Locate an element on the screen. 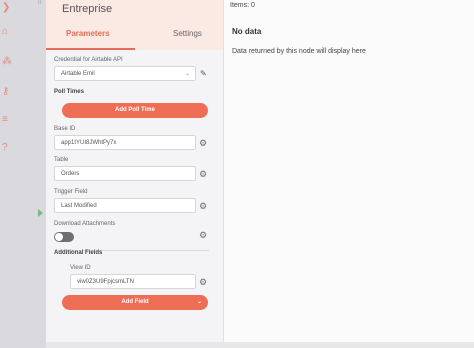  list-icon: ≡ is located at coordinates (5, 119).